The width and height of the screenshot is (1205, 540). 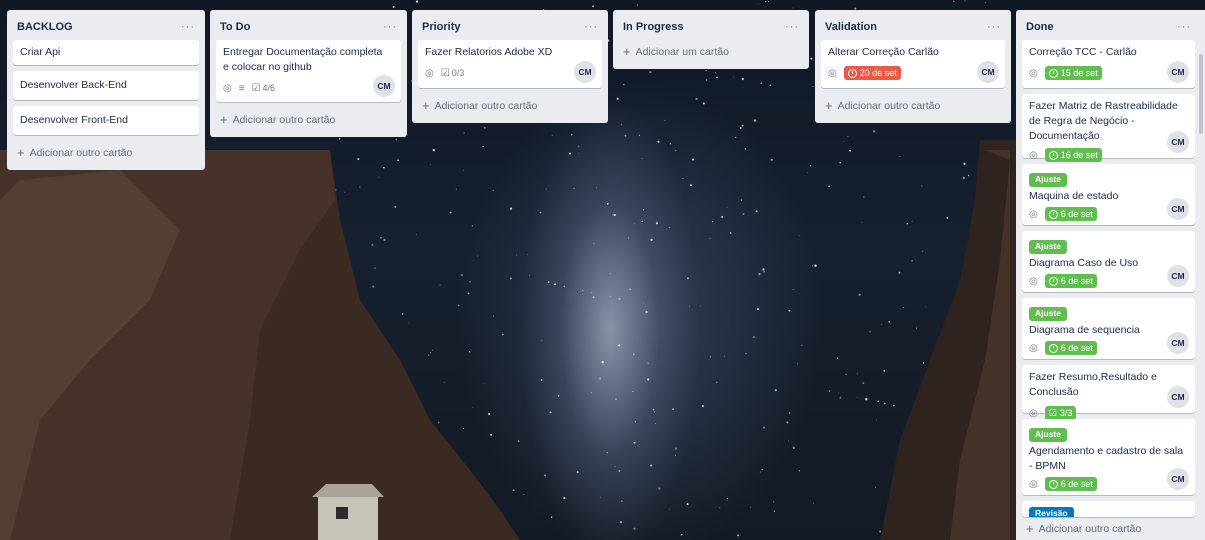 I want to click on list-title: To Do, so click(x=235, y=27).